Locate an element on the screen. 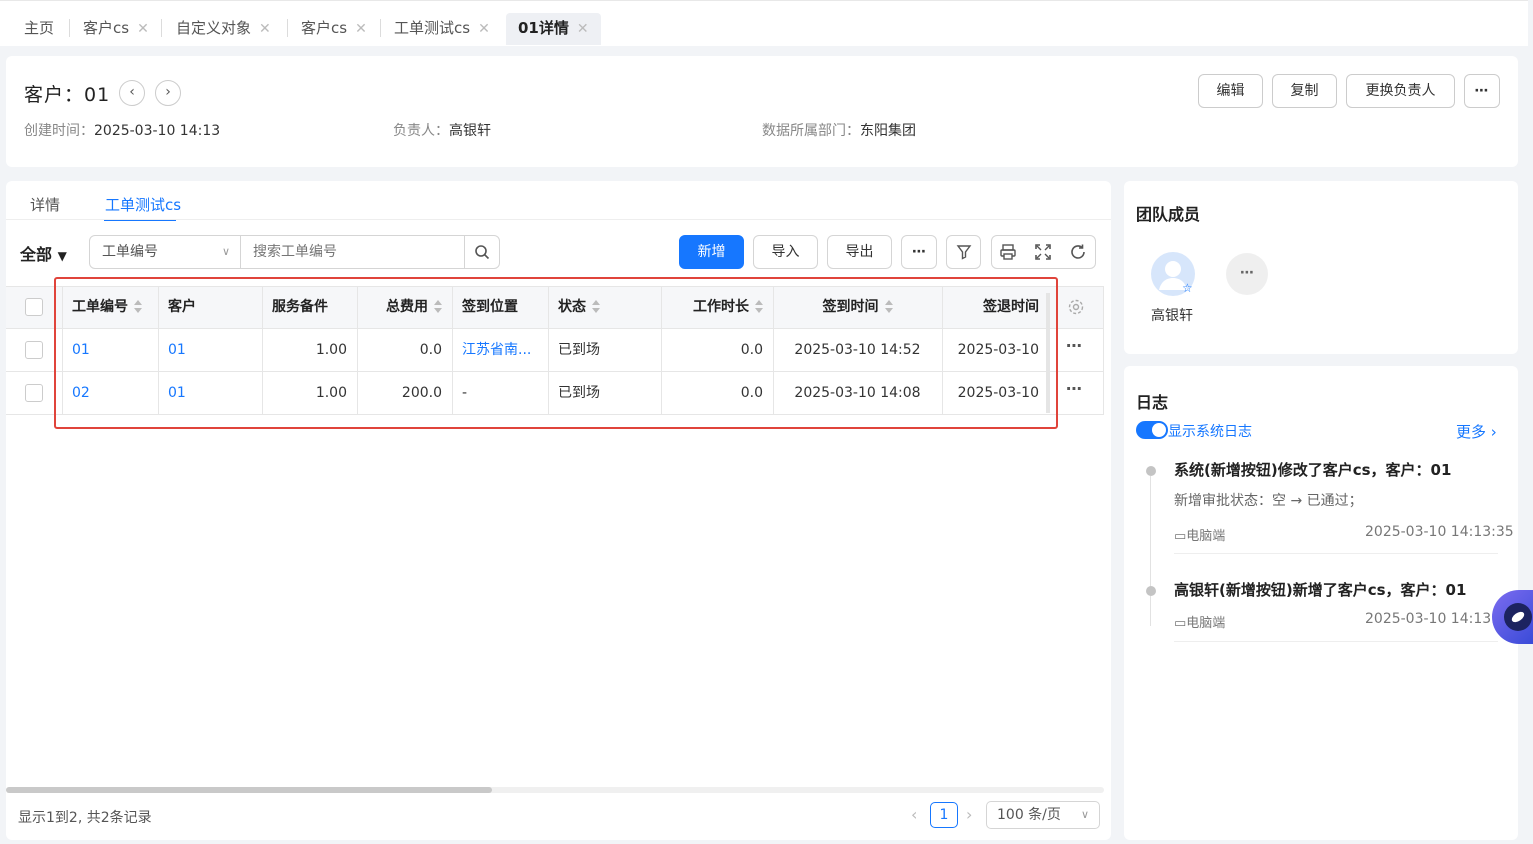 This screenshot has width=1533, height=844. title-value: 01 is located at coordinates (97, 95).